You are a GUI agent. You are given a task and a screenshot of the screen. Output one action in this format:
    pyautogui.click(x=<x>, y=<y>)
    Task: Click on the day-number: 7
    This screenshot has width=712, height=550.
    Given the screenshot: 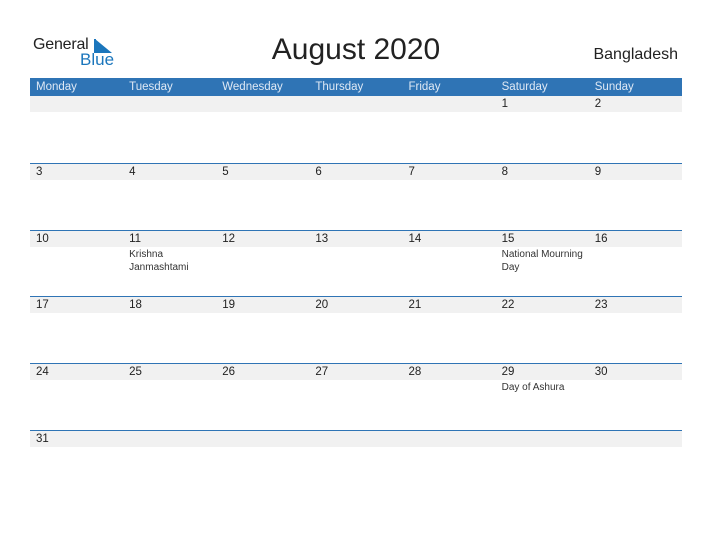 What is the action you would take?
    pyautogui.click(x=411, y=172)
    